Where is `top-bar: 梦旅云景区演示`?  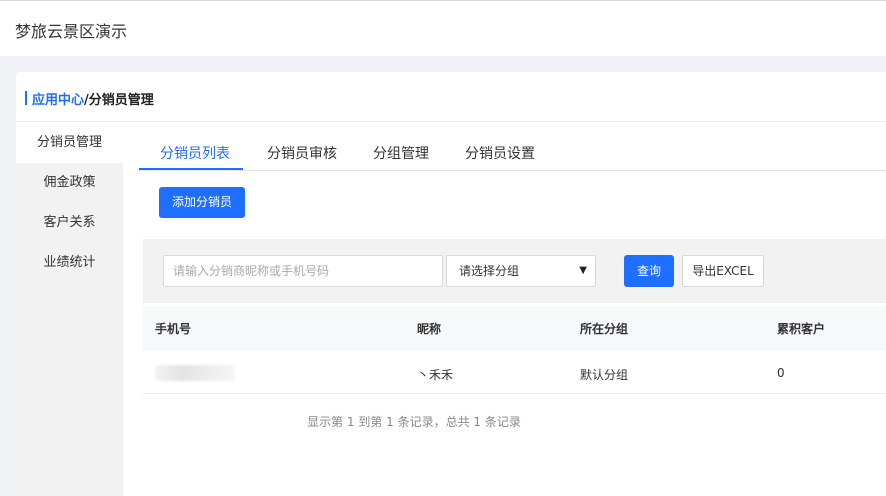
top-bar: 梦旅云景区演示 is located at coordinates (443, 28).